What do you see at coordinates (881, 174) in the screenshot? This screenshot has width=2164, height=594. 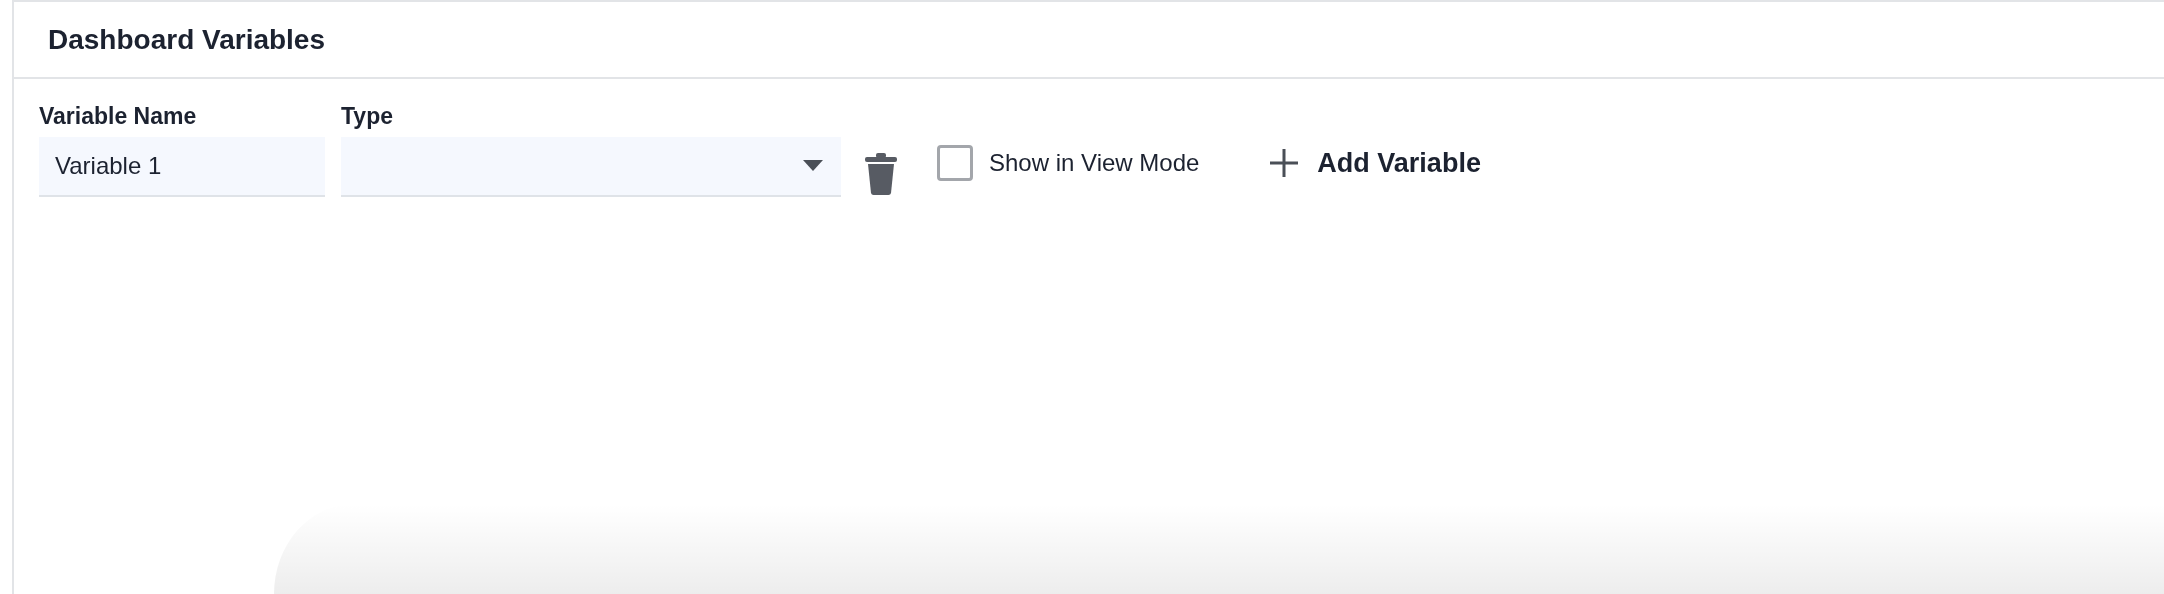 I see `trash-icon` at bounding box center [881, 174].